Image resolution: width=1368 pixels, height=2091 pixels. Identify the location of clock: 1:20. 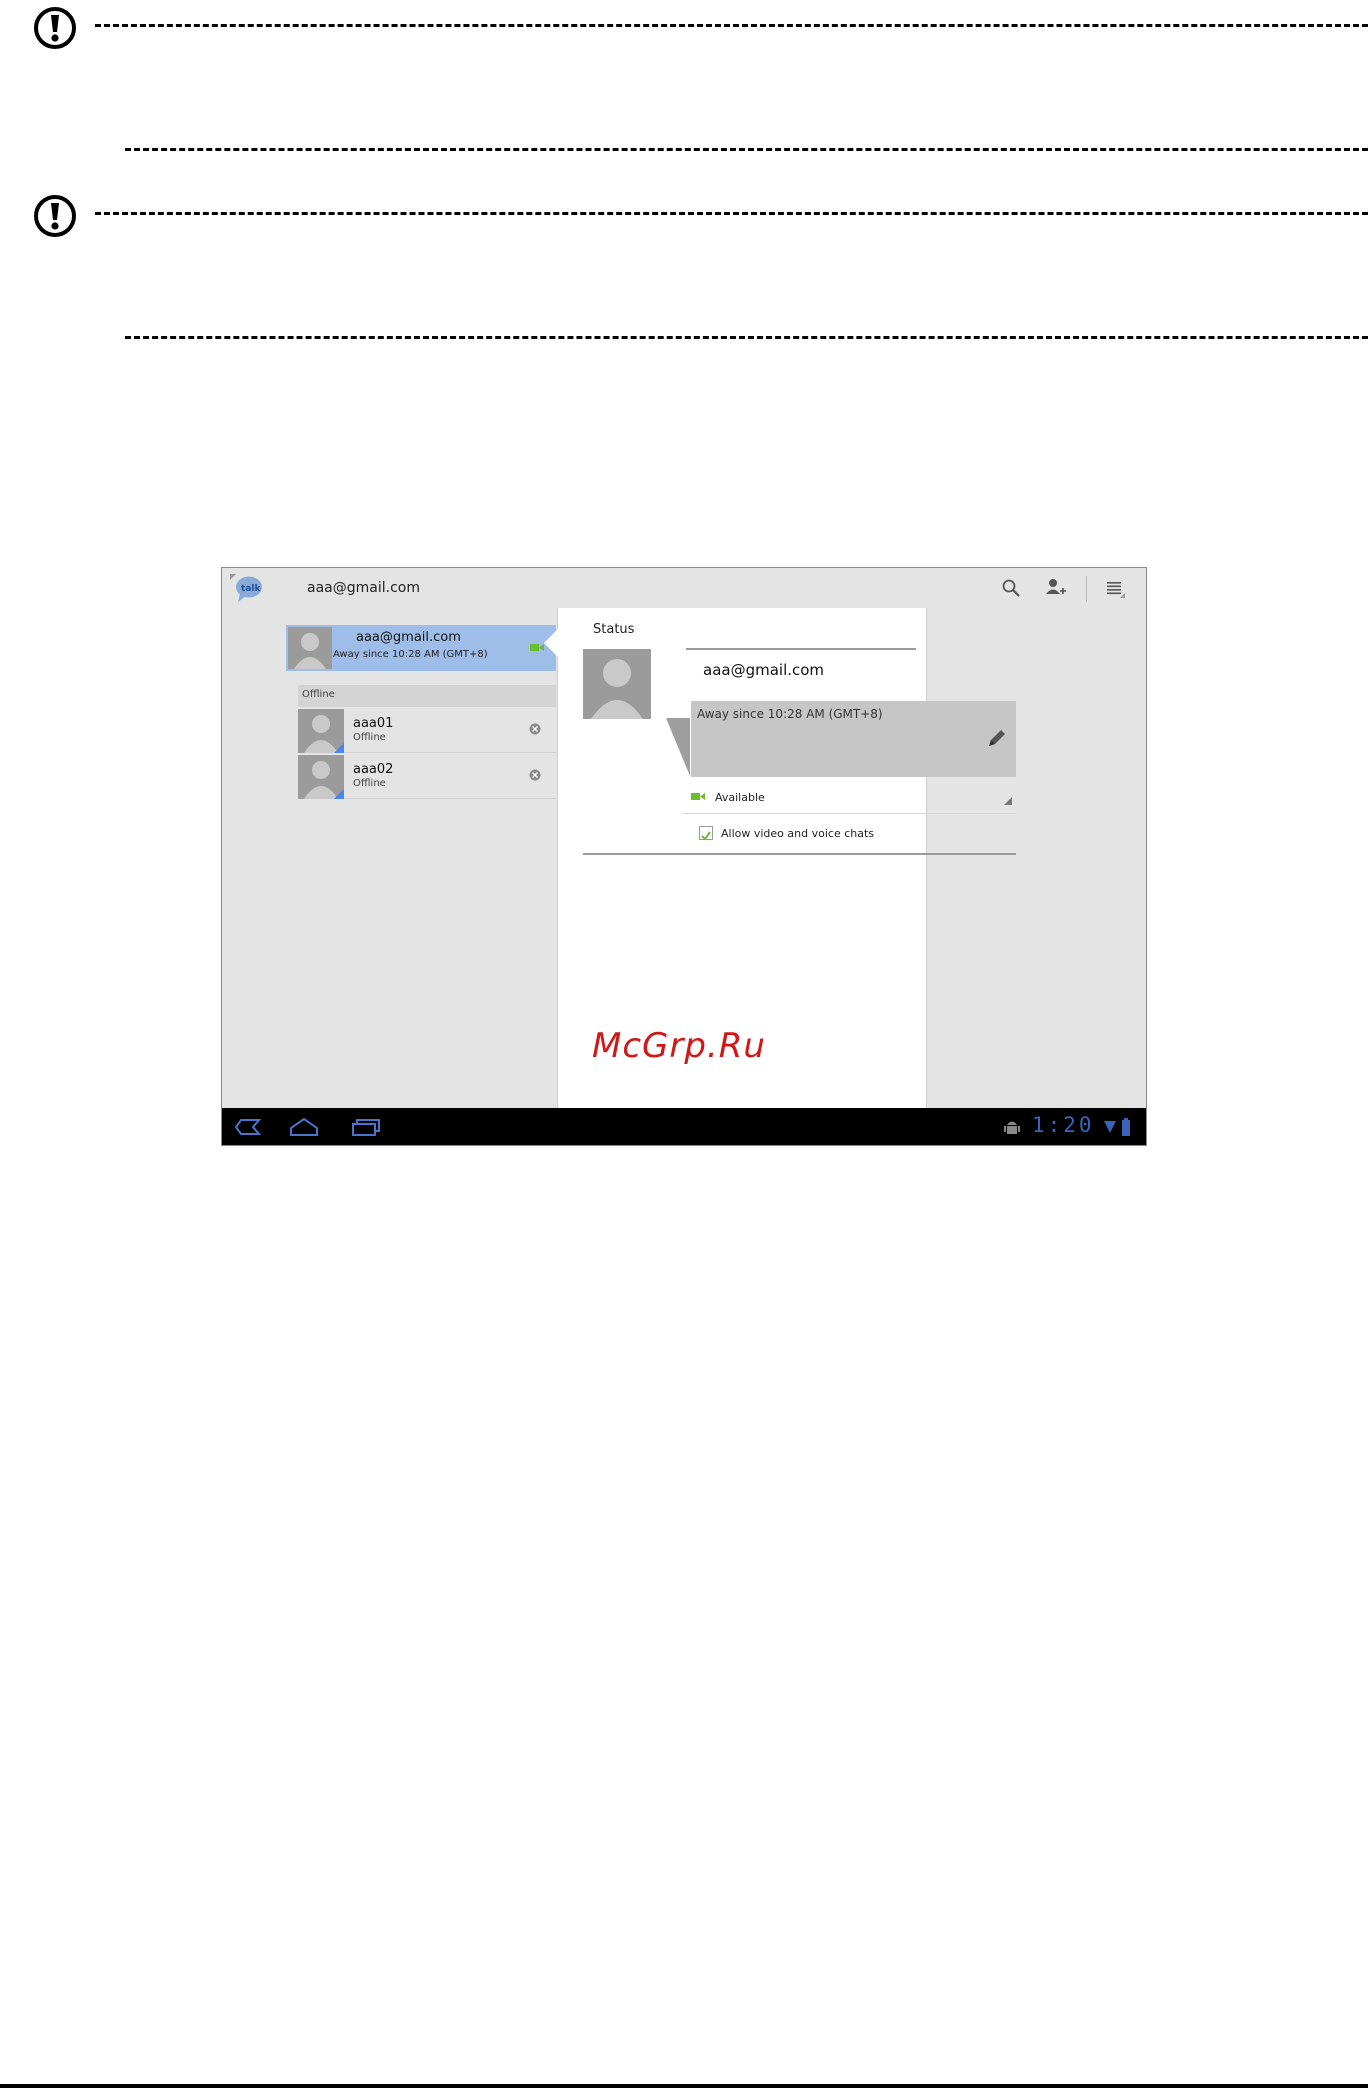
(1063, 1125).